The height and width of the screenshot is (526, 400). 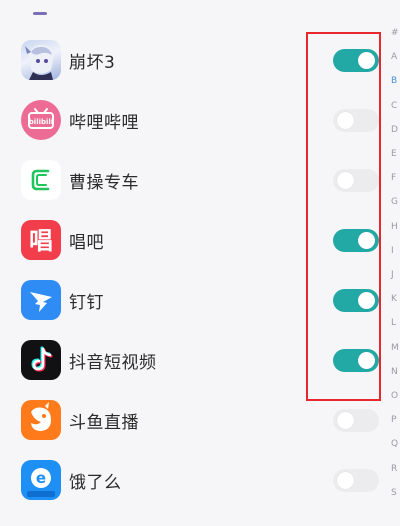 What do you see at coordinates (392, 251) in the screenshot?
I see `index-letter-i: I` at bounding box center [392, 251].